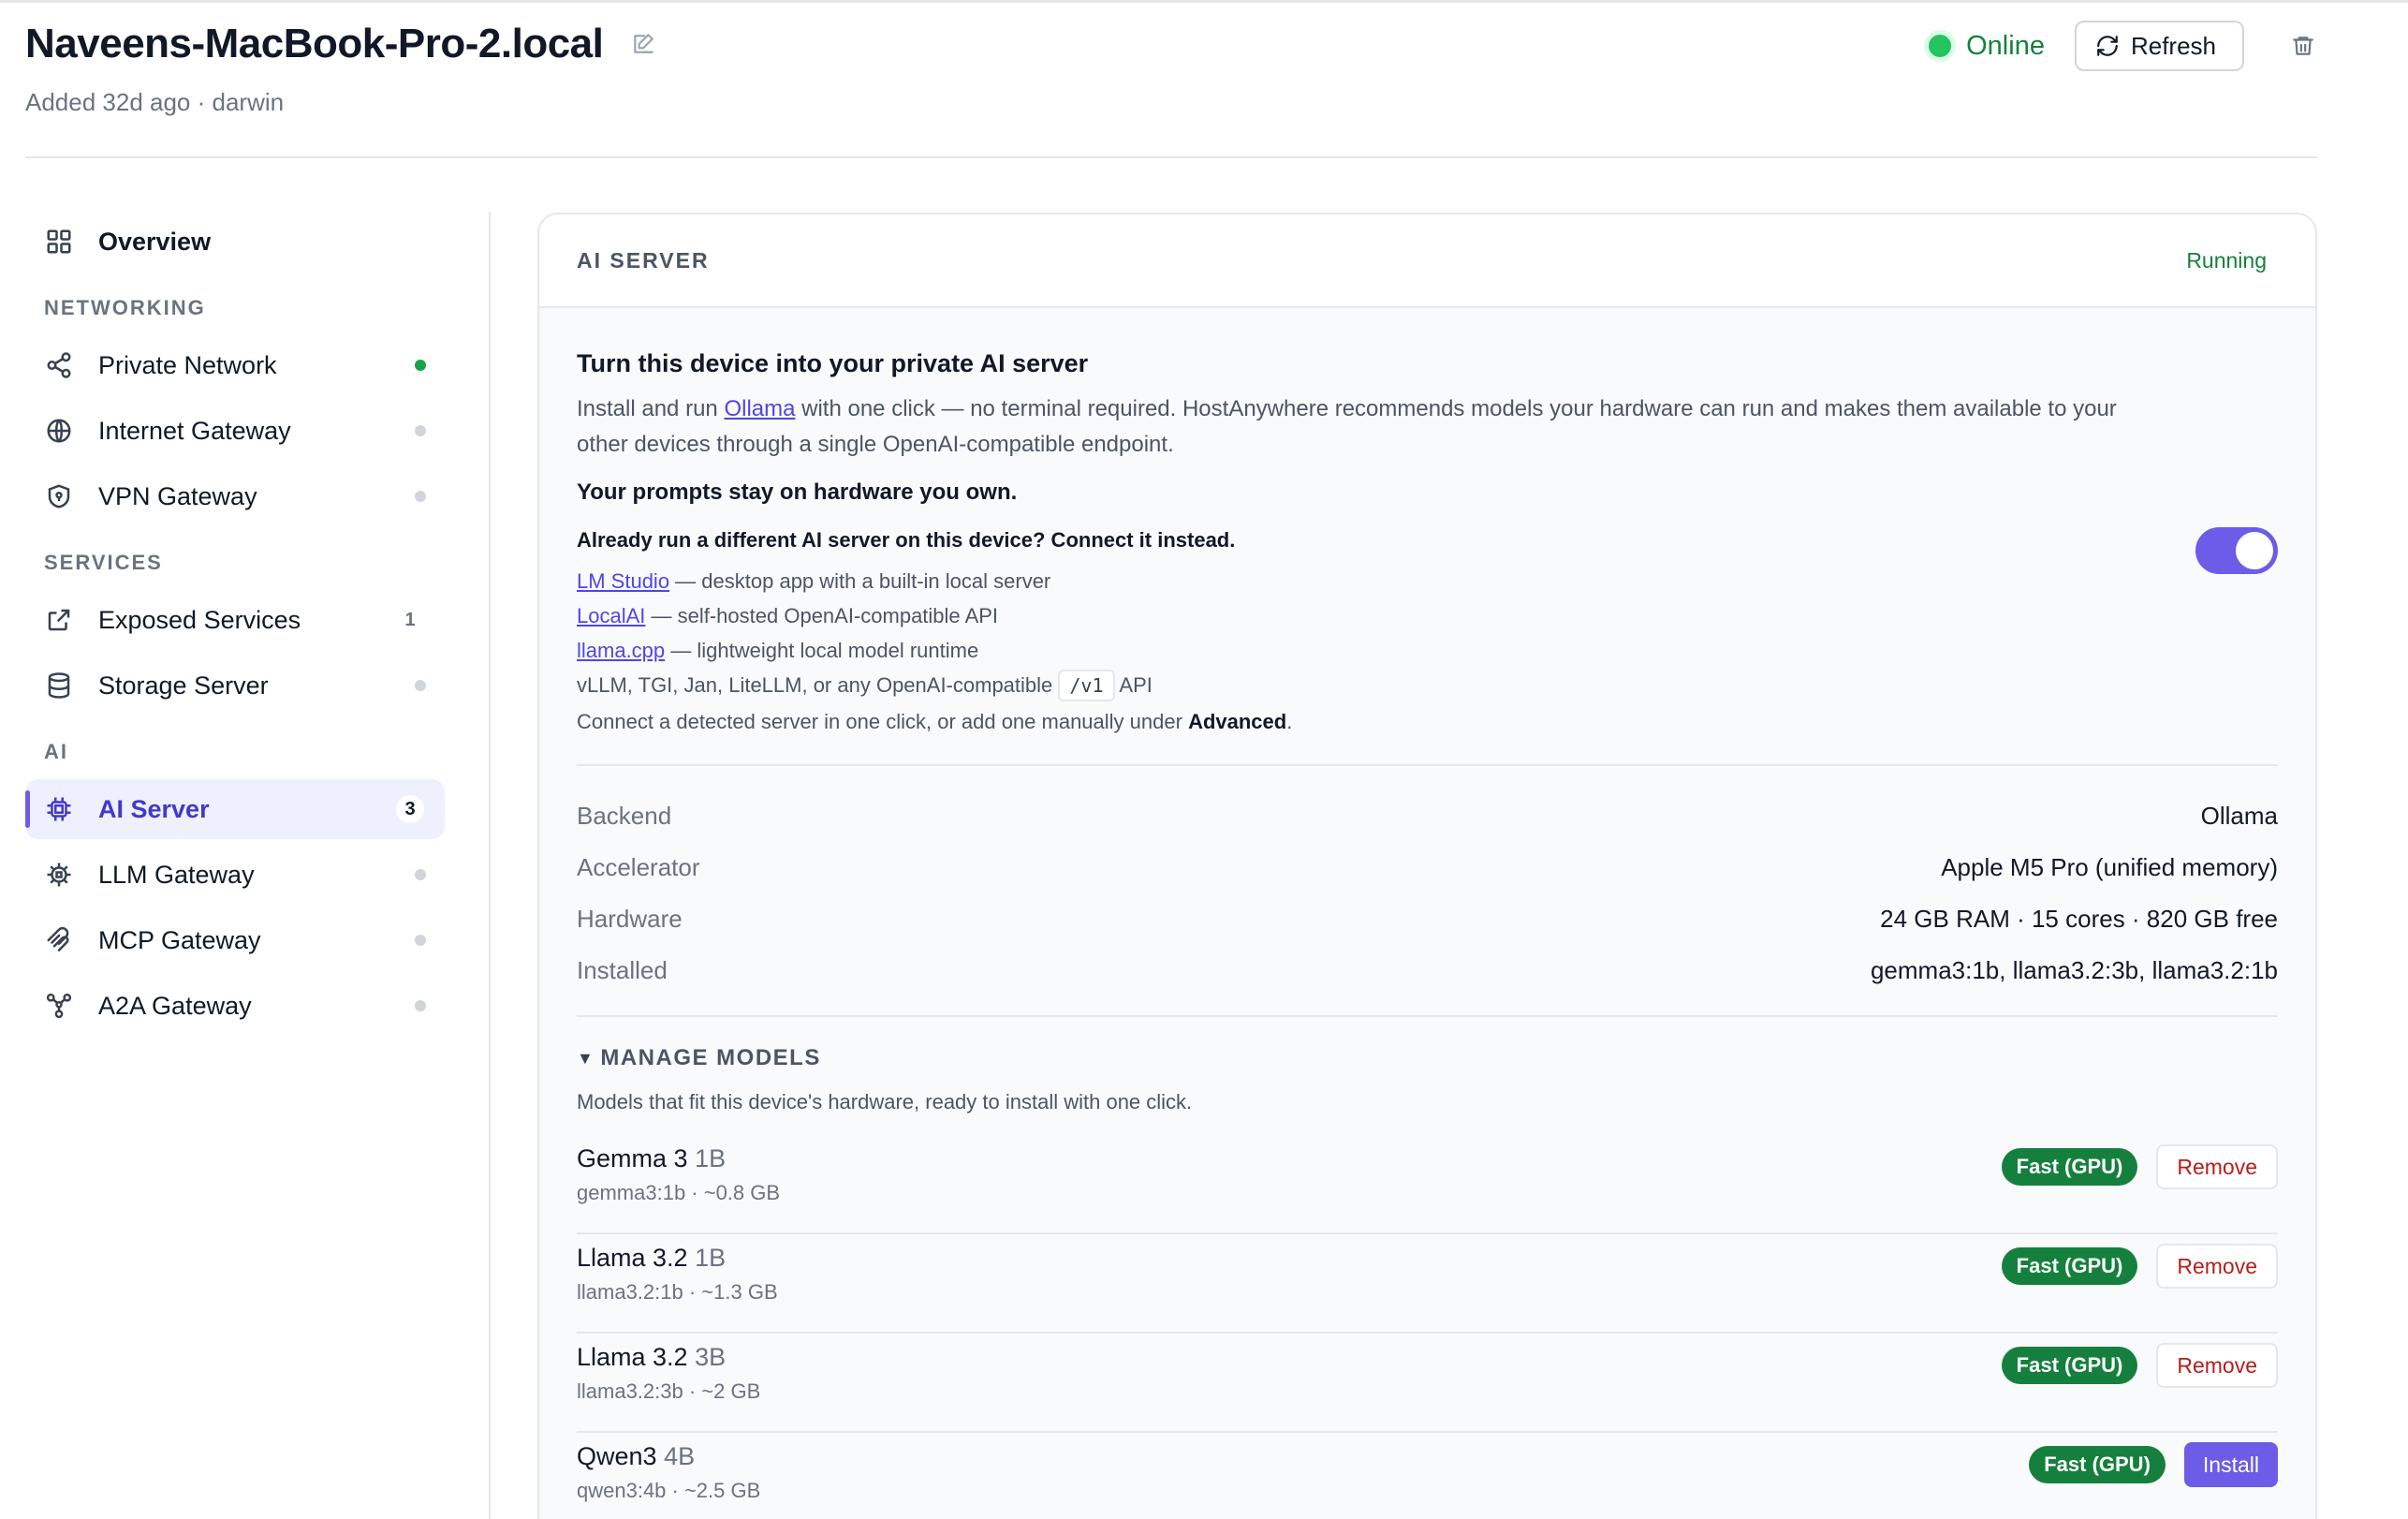 Image resolution: width=2408 pixels, height=1519 pixels. What do you see at coordinates (2226, 260) in the screenshot?
I see `running-status: Running` at bounding box center [2226, 260].